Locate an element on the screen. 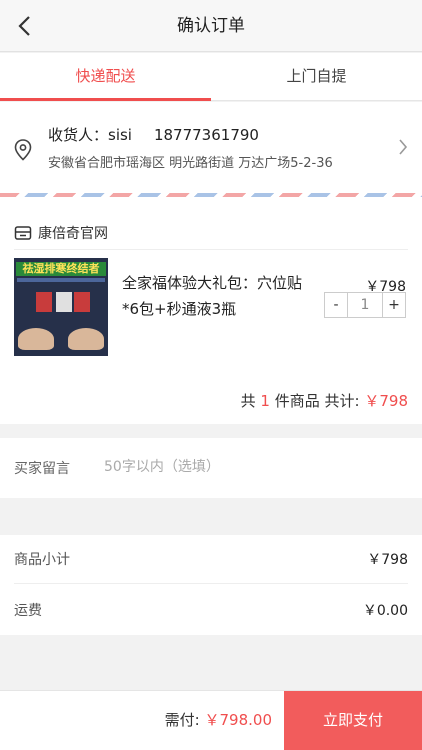 The image size is (422, 750). buyer-message-label: 买家留言 is located at coordinates (42, 469).